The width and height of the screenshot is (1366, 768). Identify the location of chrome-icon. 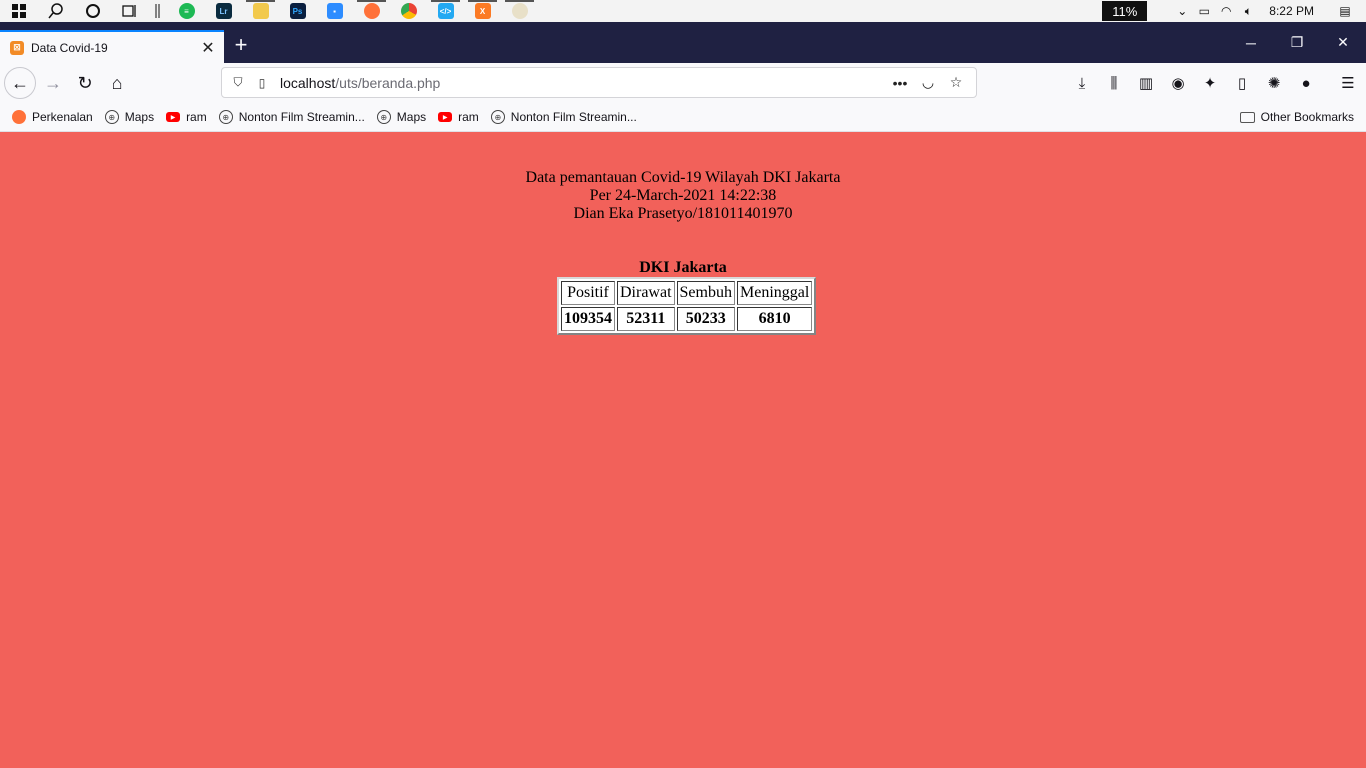
(408, 11).